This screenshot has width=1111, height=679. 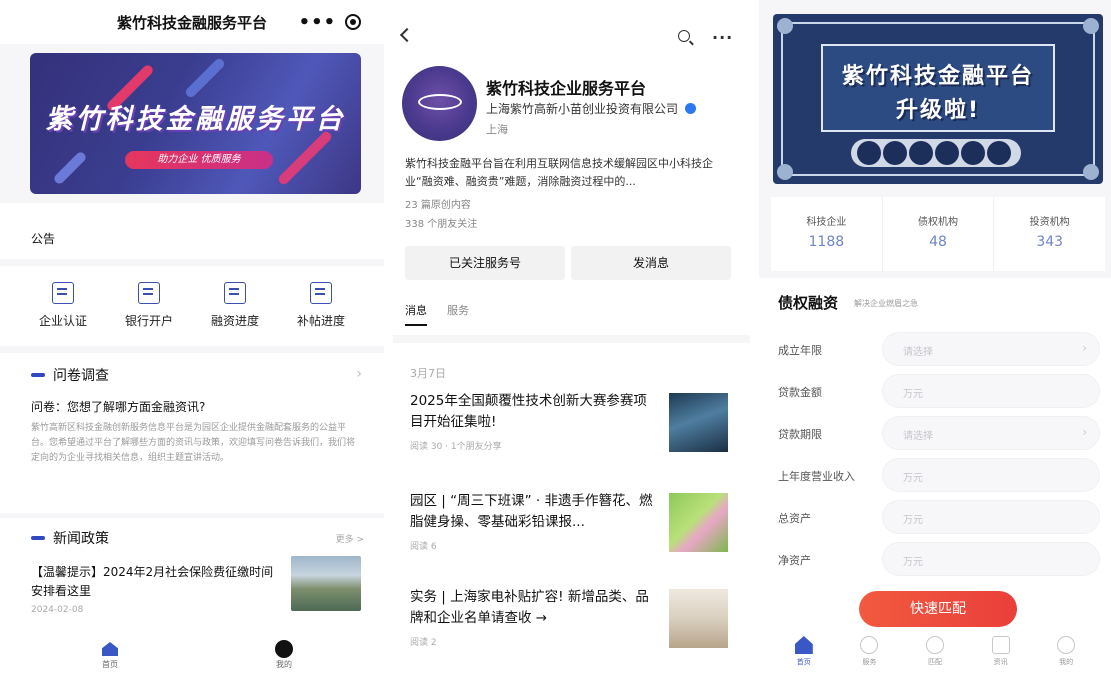 I want to click on news-thumbnail, so click(x=326, y=583).